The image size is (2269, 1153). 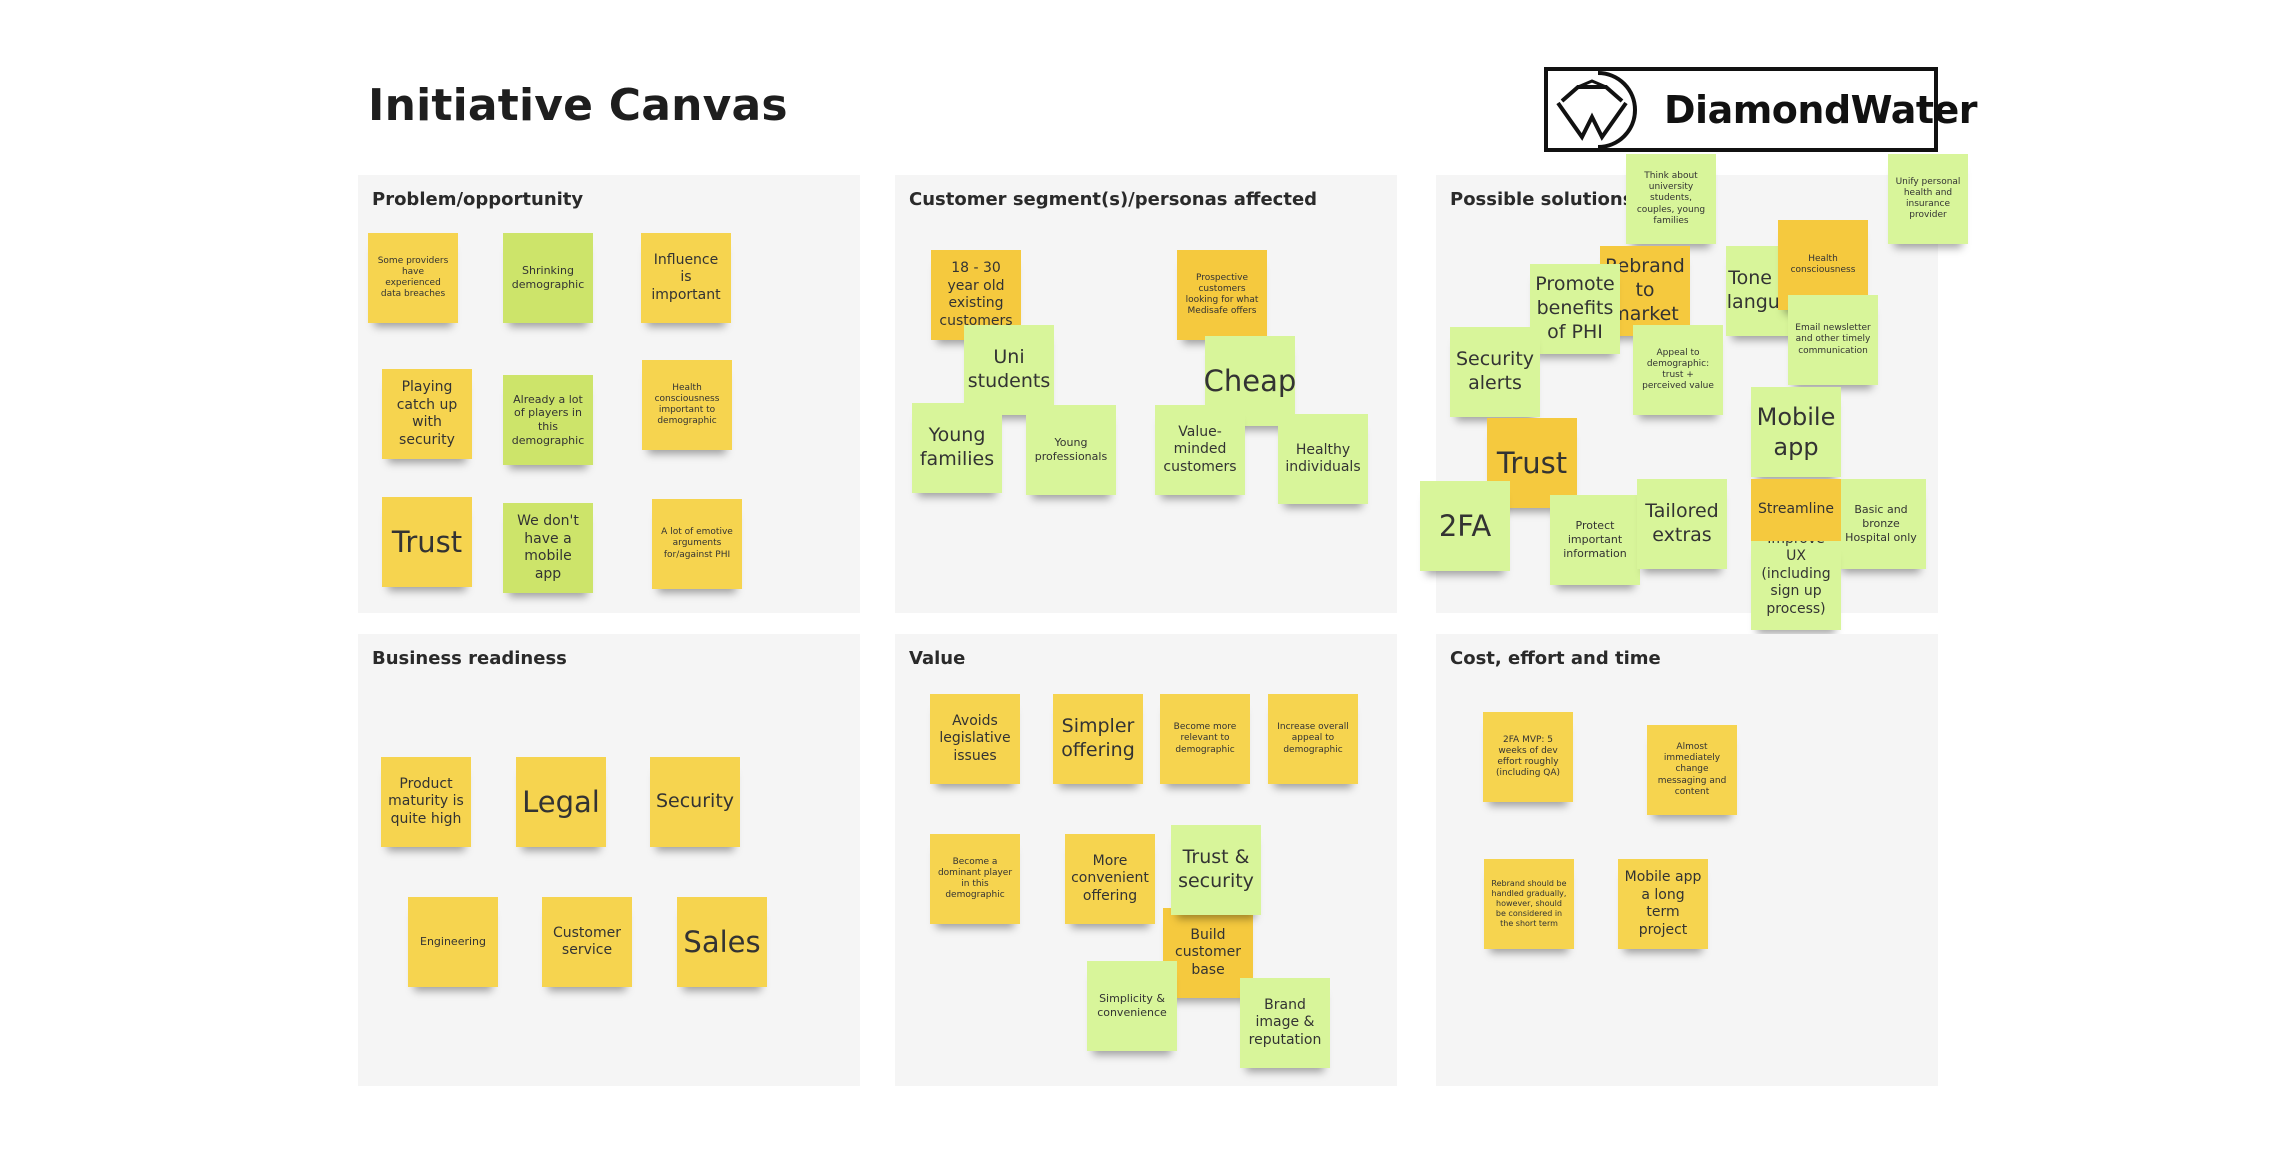 What do you see at coordinates (1132, 1006) in the screenshot?
I see `sticky-note: Simplicity & convenience` at bounding box center [1132, 1006].